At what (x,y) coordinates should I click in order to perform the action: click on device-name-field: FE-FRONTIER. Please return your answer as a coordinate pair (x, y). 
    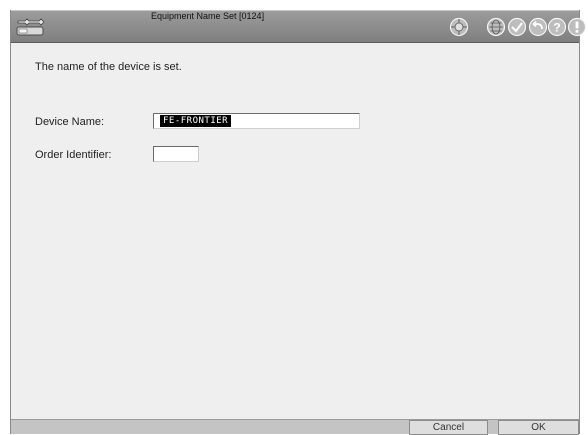
    Looking at the image, I should click on (256, 121).